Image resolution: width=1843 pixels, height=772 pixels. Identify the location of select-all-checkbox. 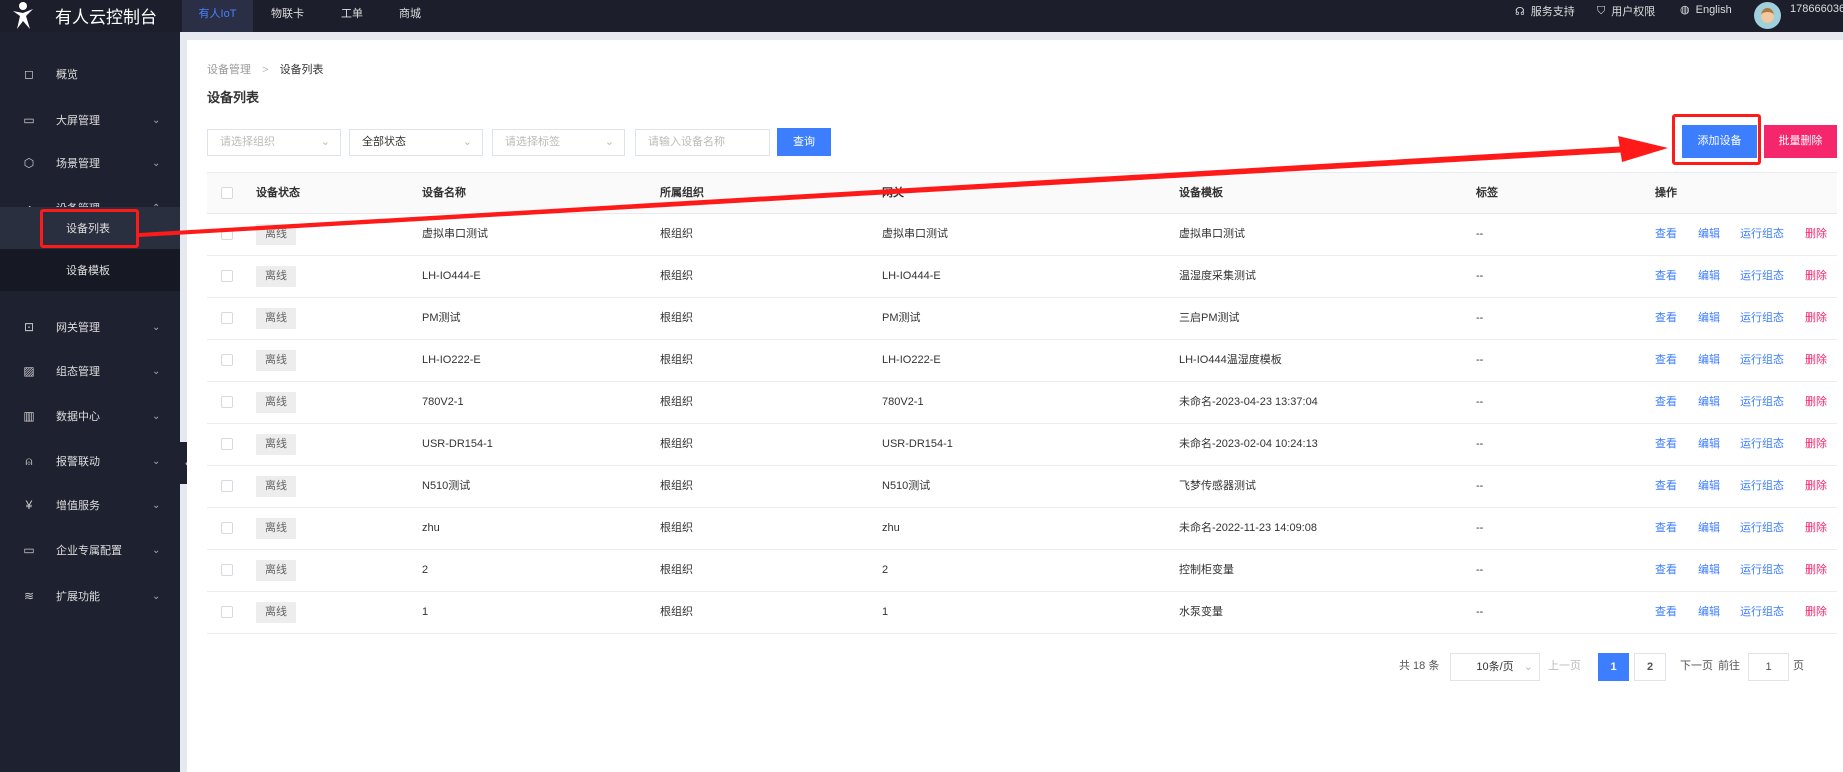
(227, 193).